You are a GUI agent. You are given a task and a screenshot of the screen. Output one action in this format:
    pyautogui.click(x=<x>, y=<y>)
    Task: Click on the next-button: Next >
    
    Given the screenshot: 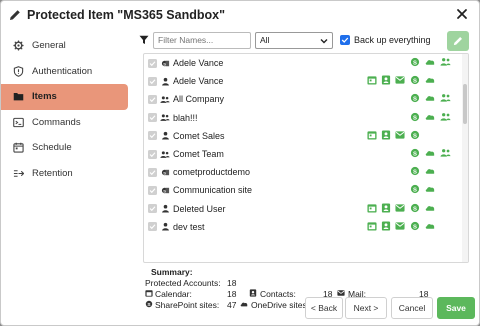 What is the action you would take?
    pyautogui.click(x=366, y=308)
    